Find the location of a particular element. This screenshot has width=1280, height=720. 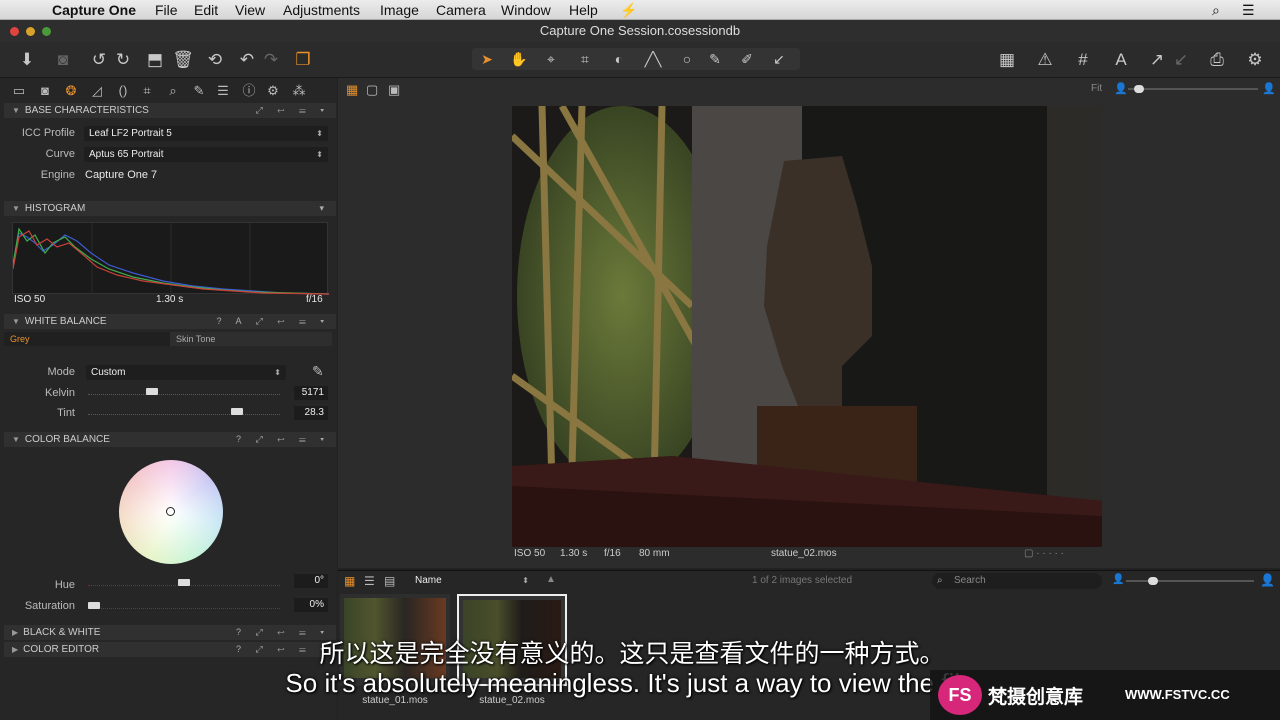

local-adjustments-tab-icon: ✎ is located at coordinates (199, 91).